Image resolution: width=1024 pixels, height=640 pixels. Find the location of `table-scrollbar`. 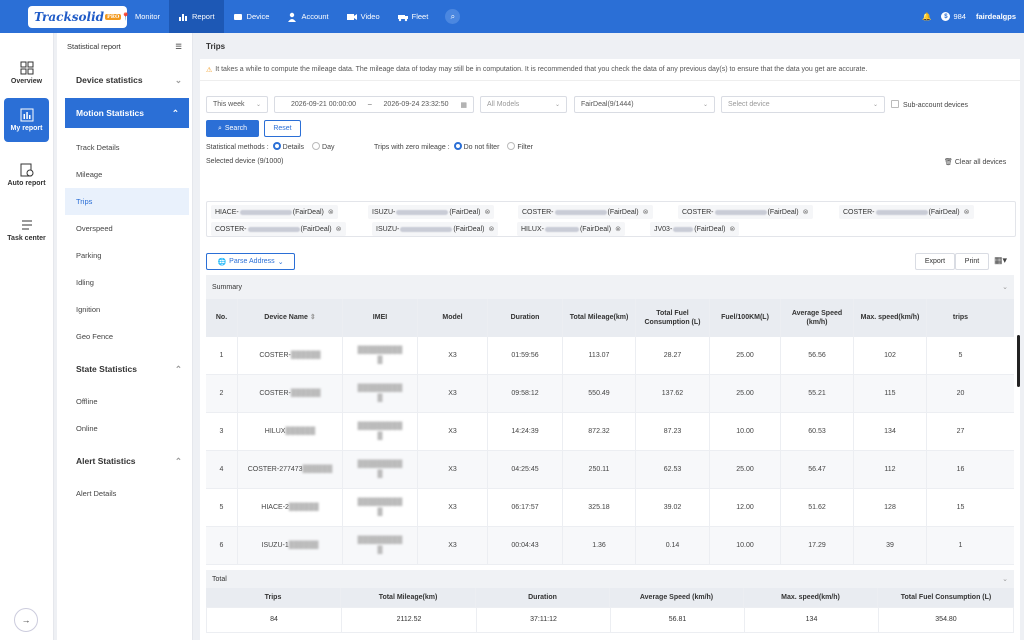

table-scrollbar is located at coordinates (1018, 361).